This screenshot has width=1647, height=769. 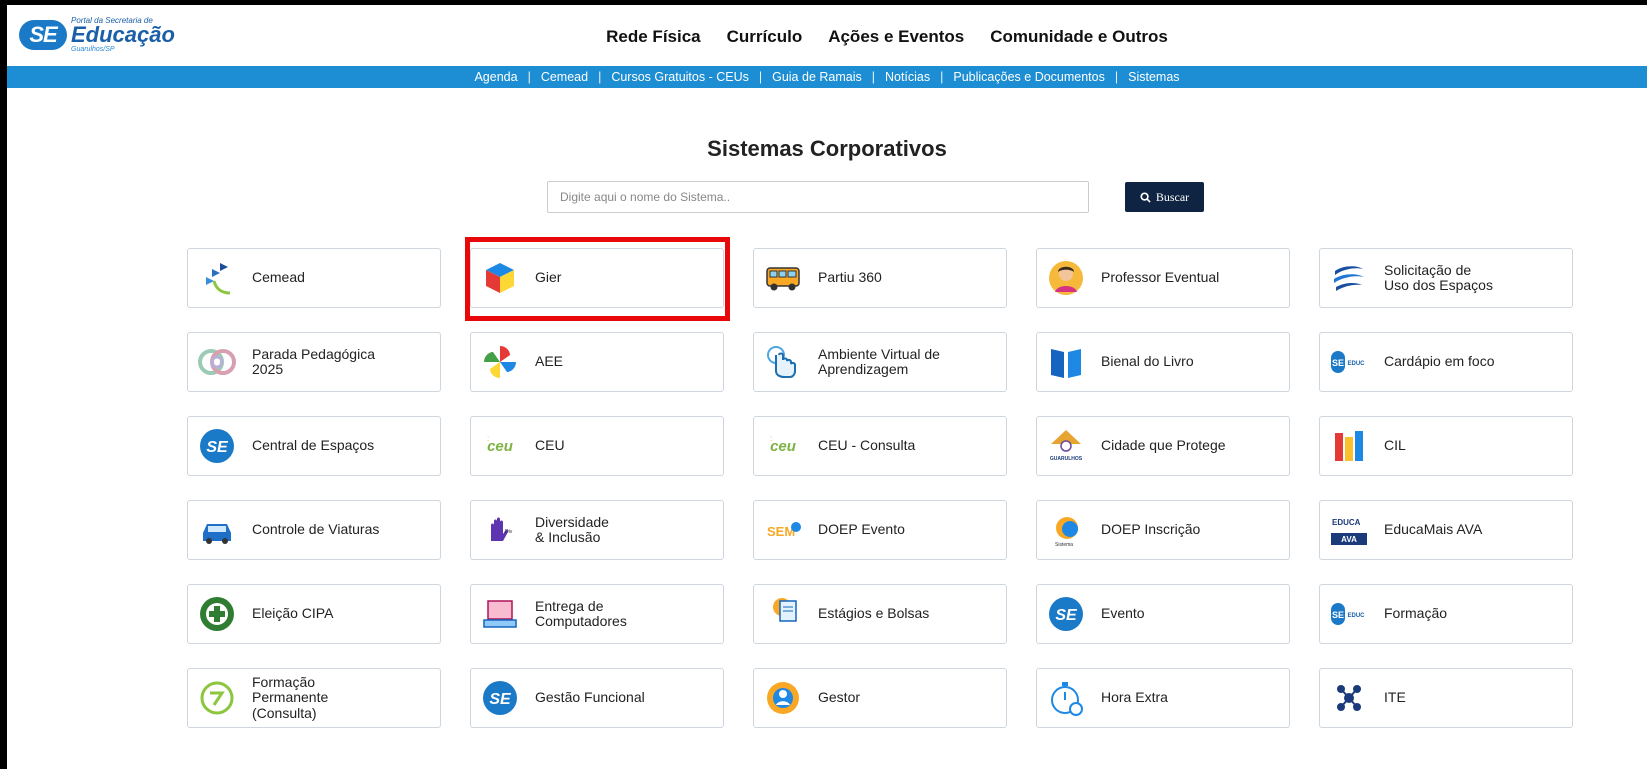 What do you see at coordinates (1163, 614) in the screenshot?
I see `system-card: SE Evento` at bounding box center [1163, 614].